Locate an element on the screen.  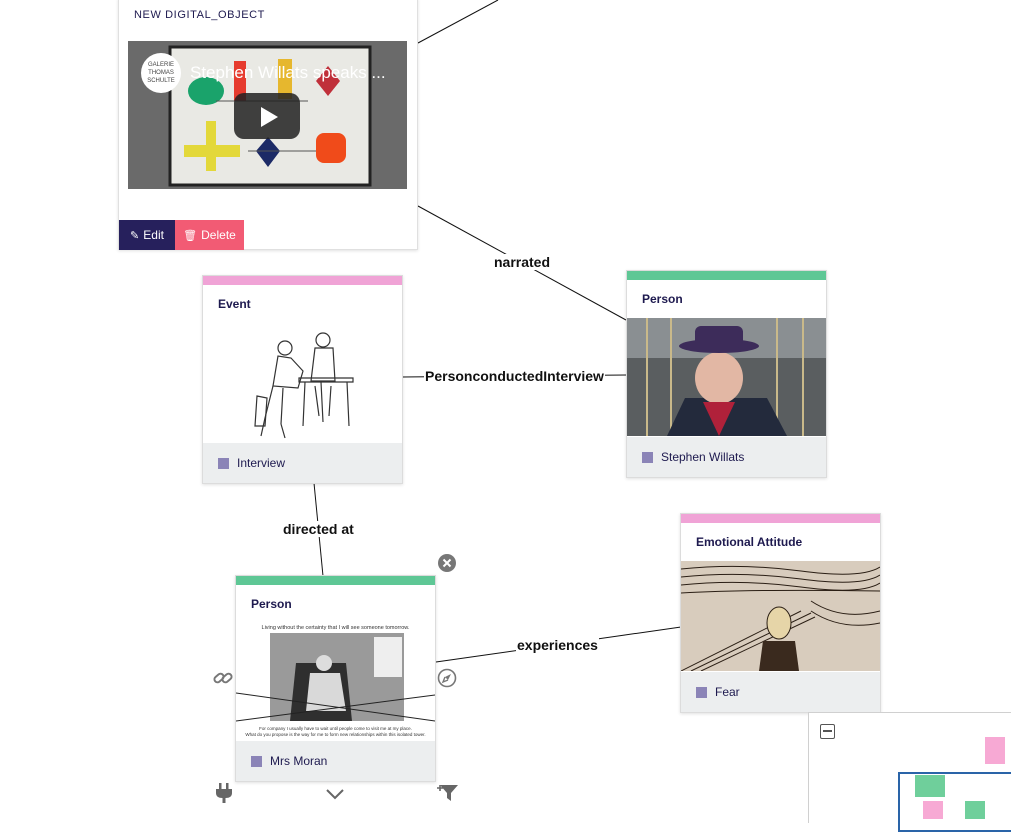
node-footer: Stephen Willats is located at coordinates (726, 457).